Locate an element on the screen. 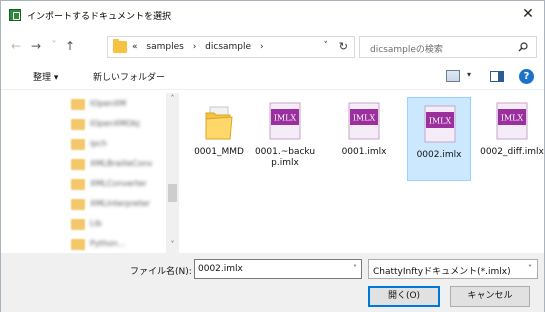  up-folder-button: ↑ is located at coordinates (70, 46).